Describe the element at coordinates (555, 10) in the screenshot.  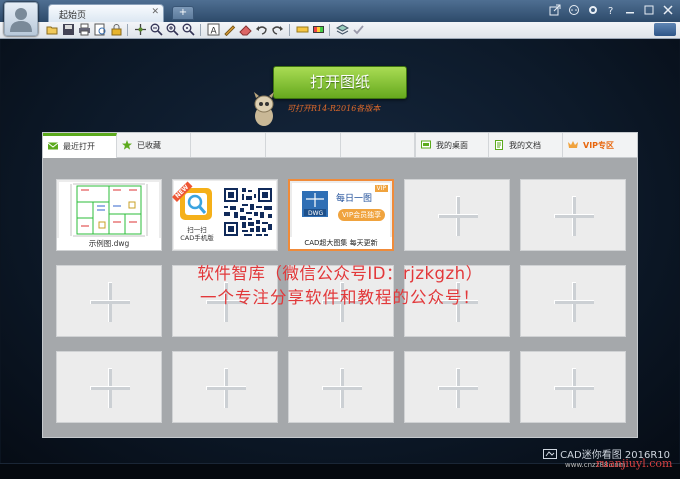
I see `share-icon` at that location.